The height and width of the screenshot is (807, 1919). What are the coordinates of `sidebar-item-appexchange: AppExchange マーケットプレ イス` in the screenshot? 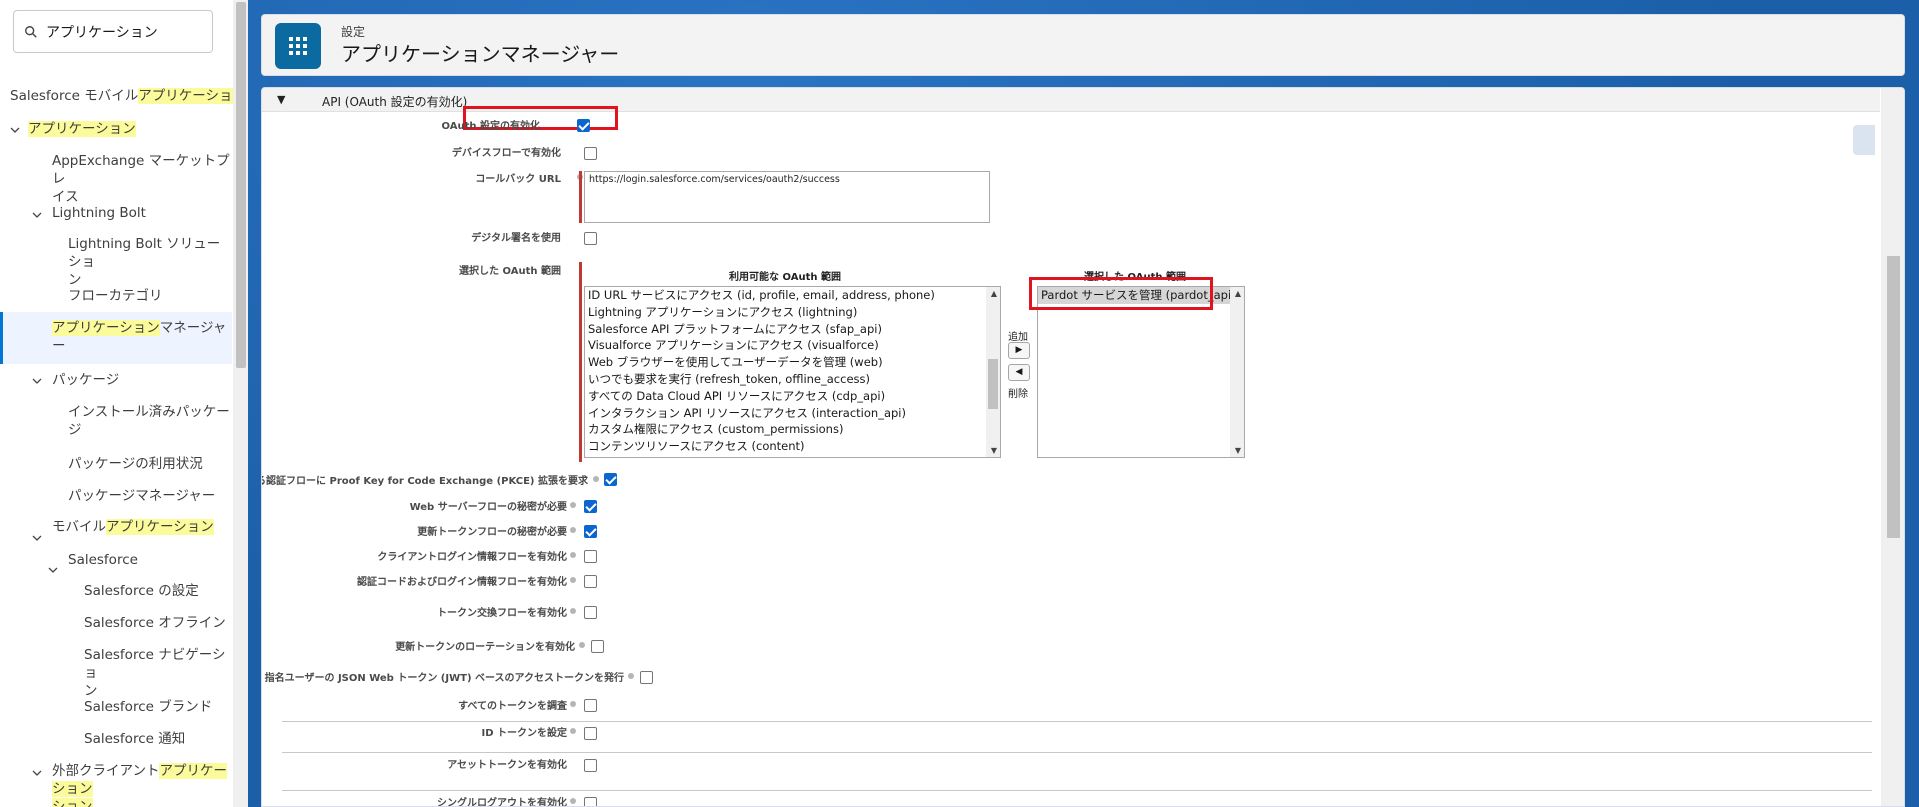 It's located at (142, 179).